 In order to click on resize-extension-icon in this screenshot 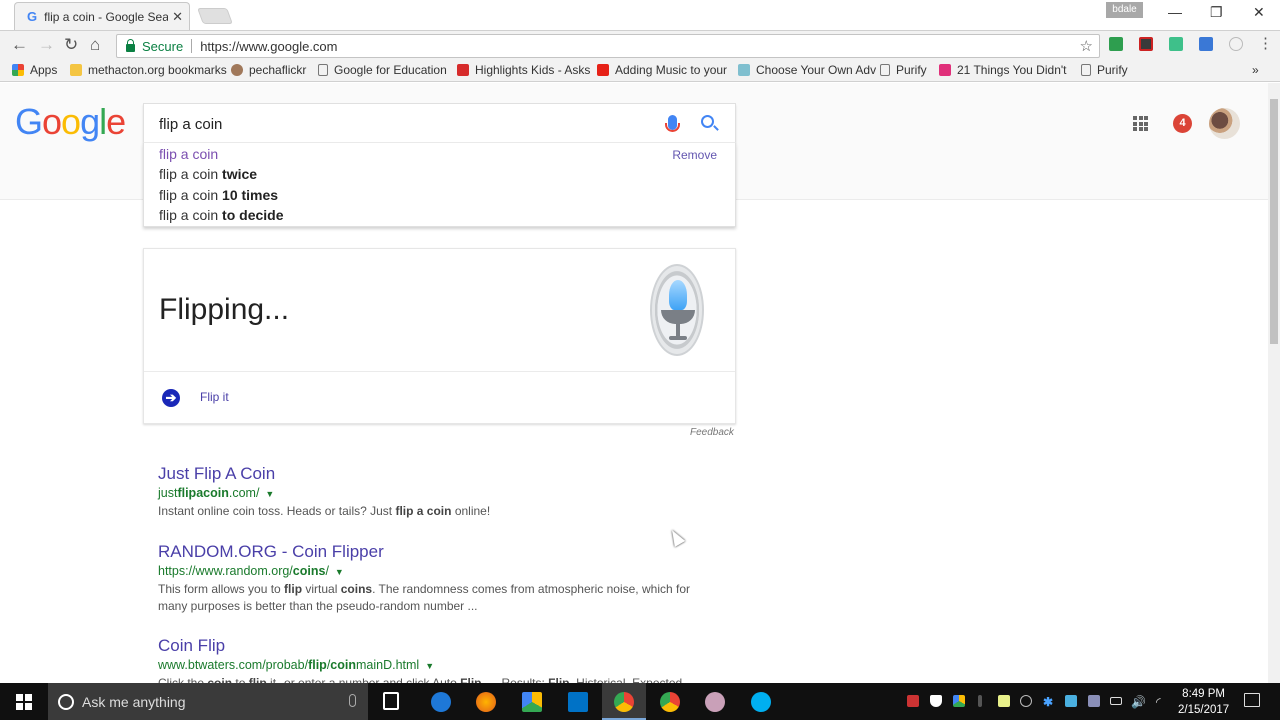, I will do `click(1206, 44)`.